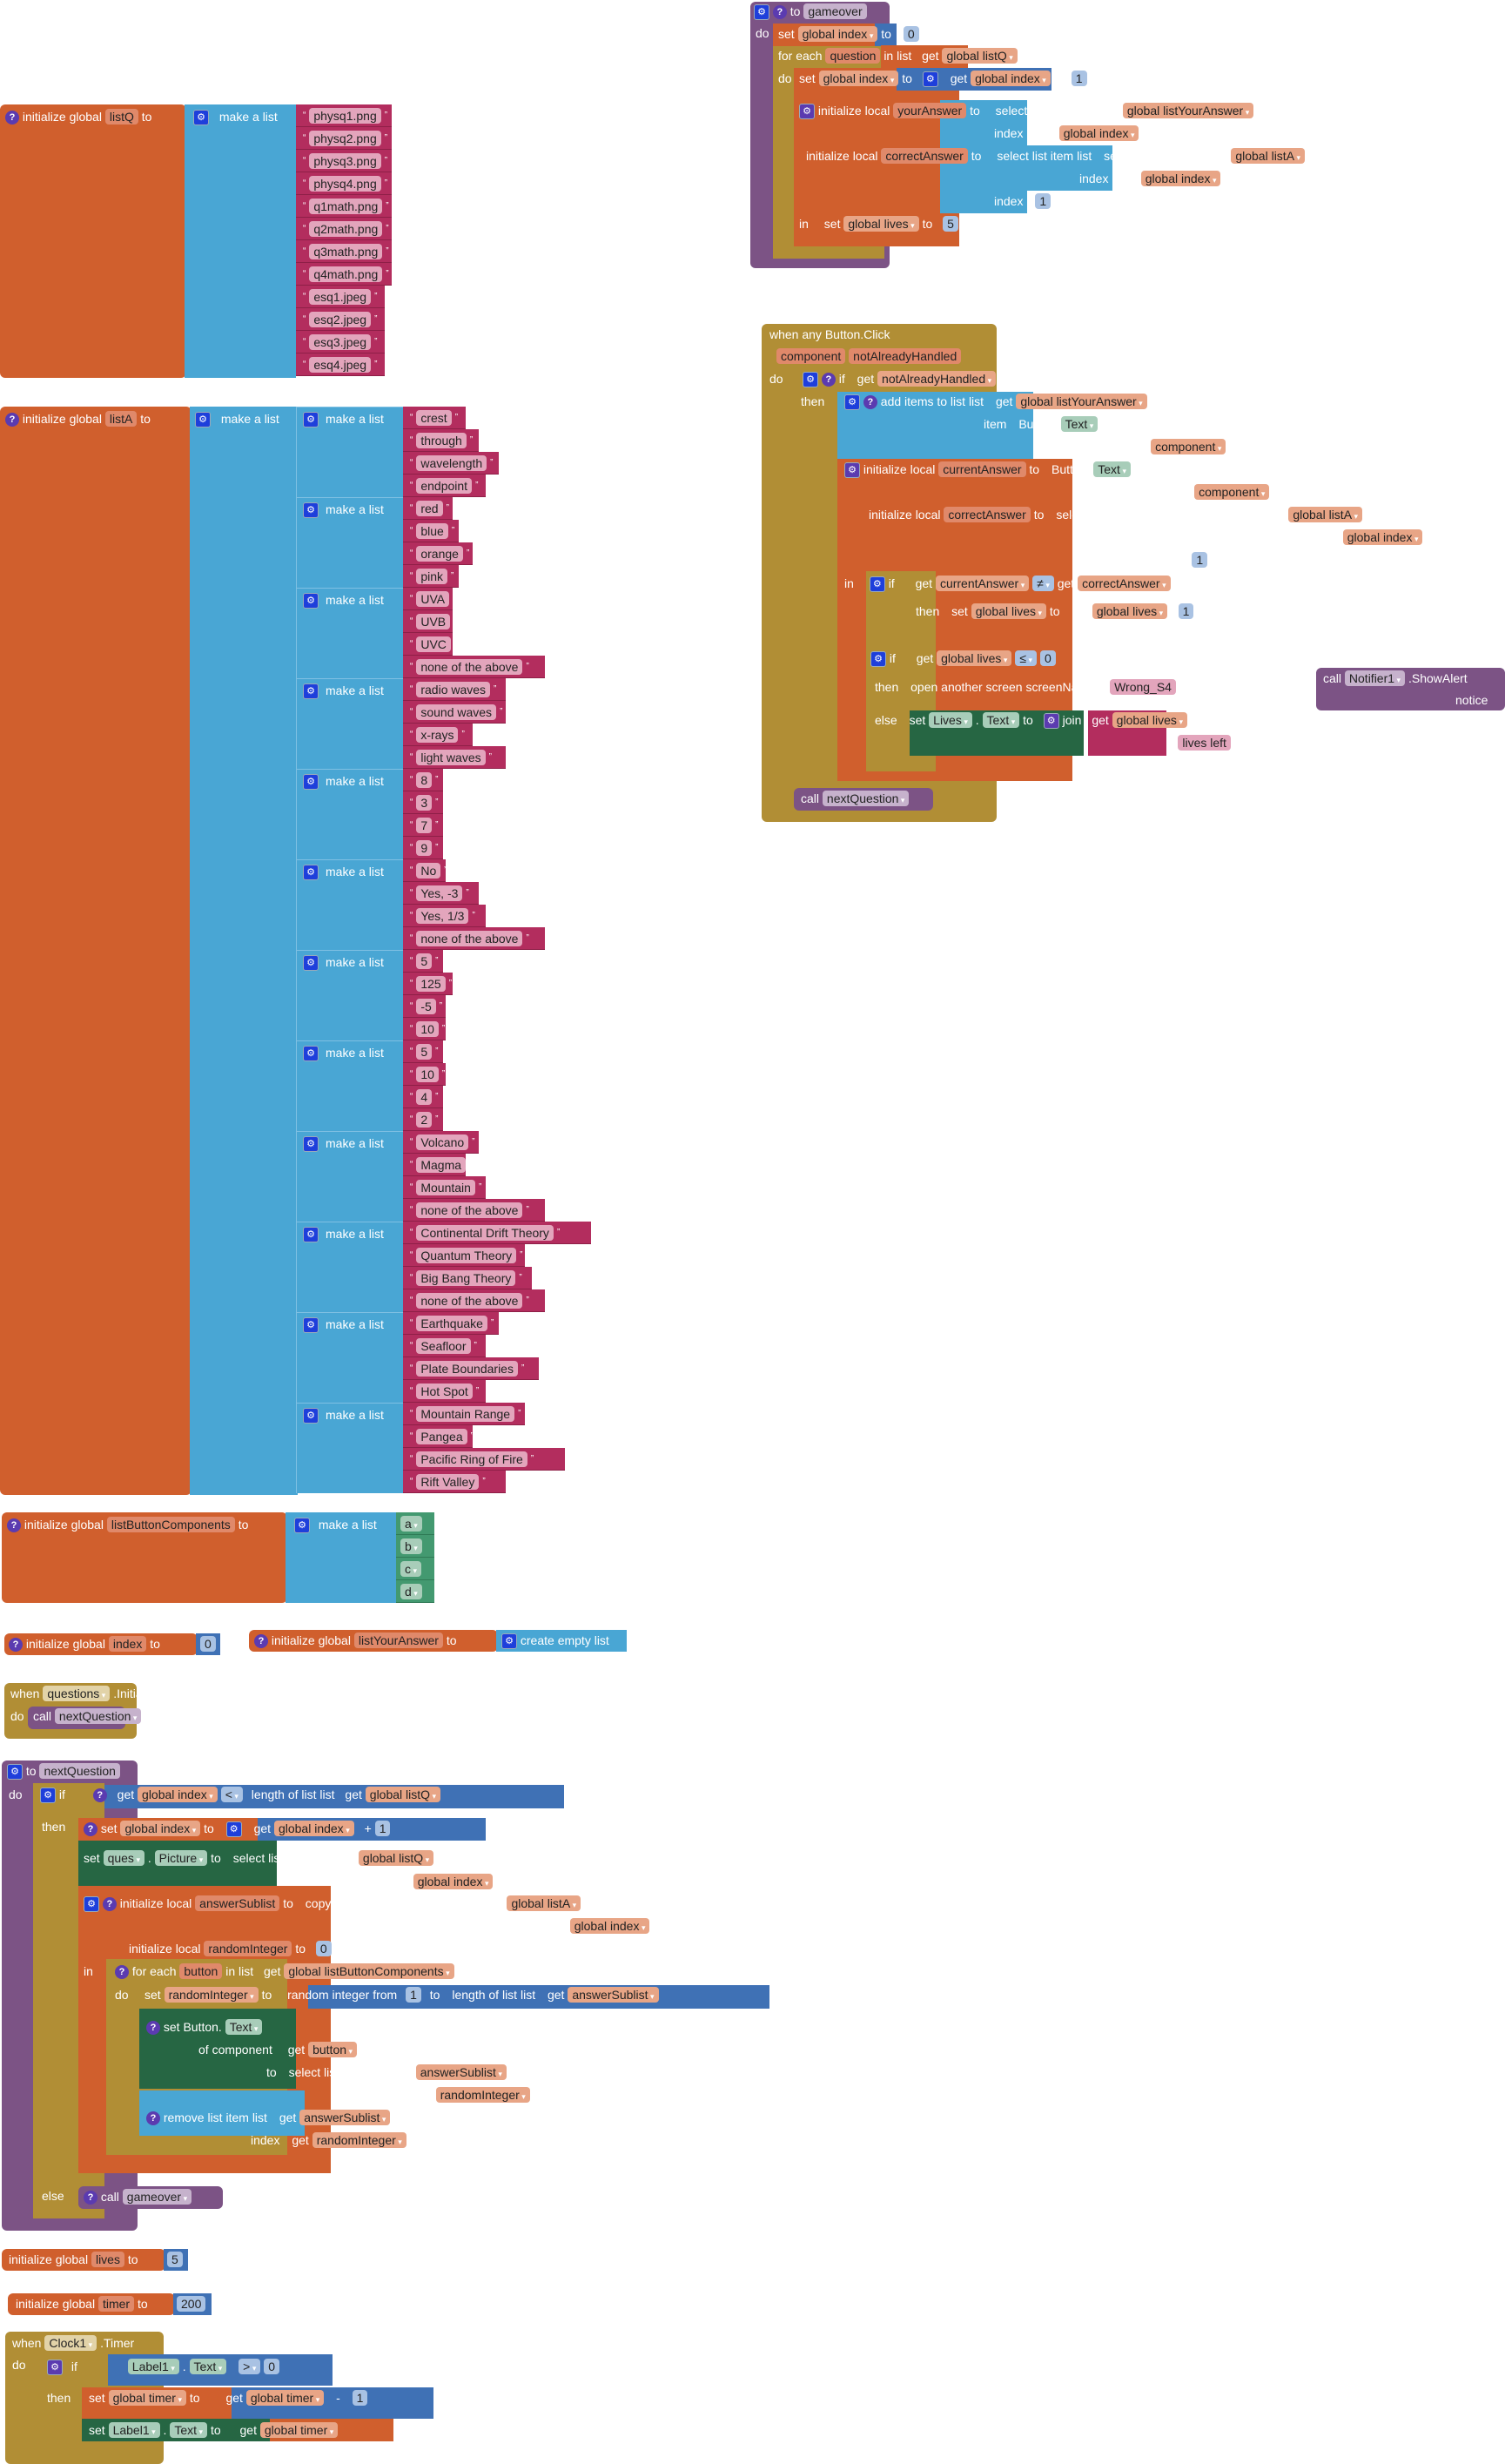  Describe the element at coordinates (424, 1120) in the screenshot. I see `string-value: 2` at that location.